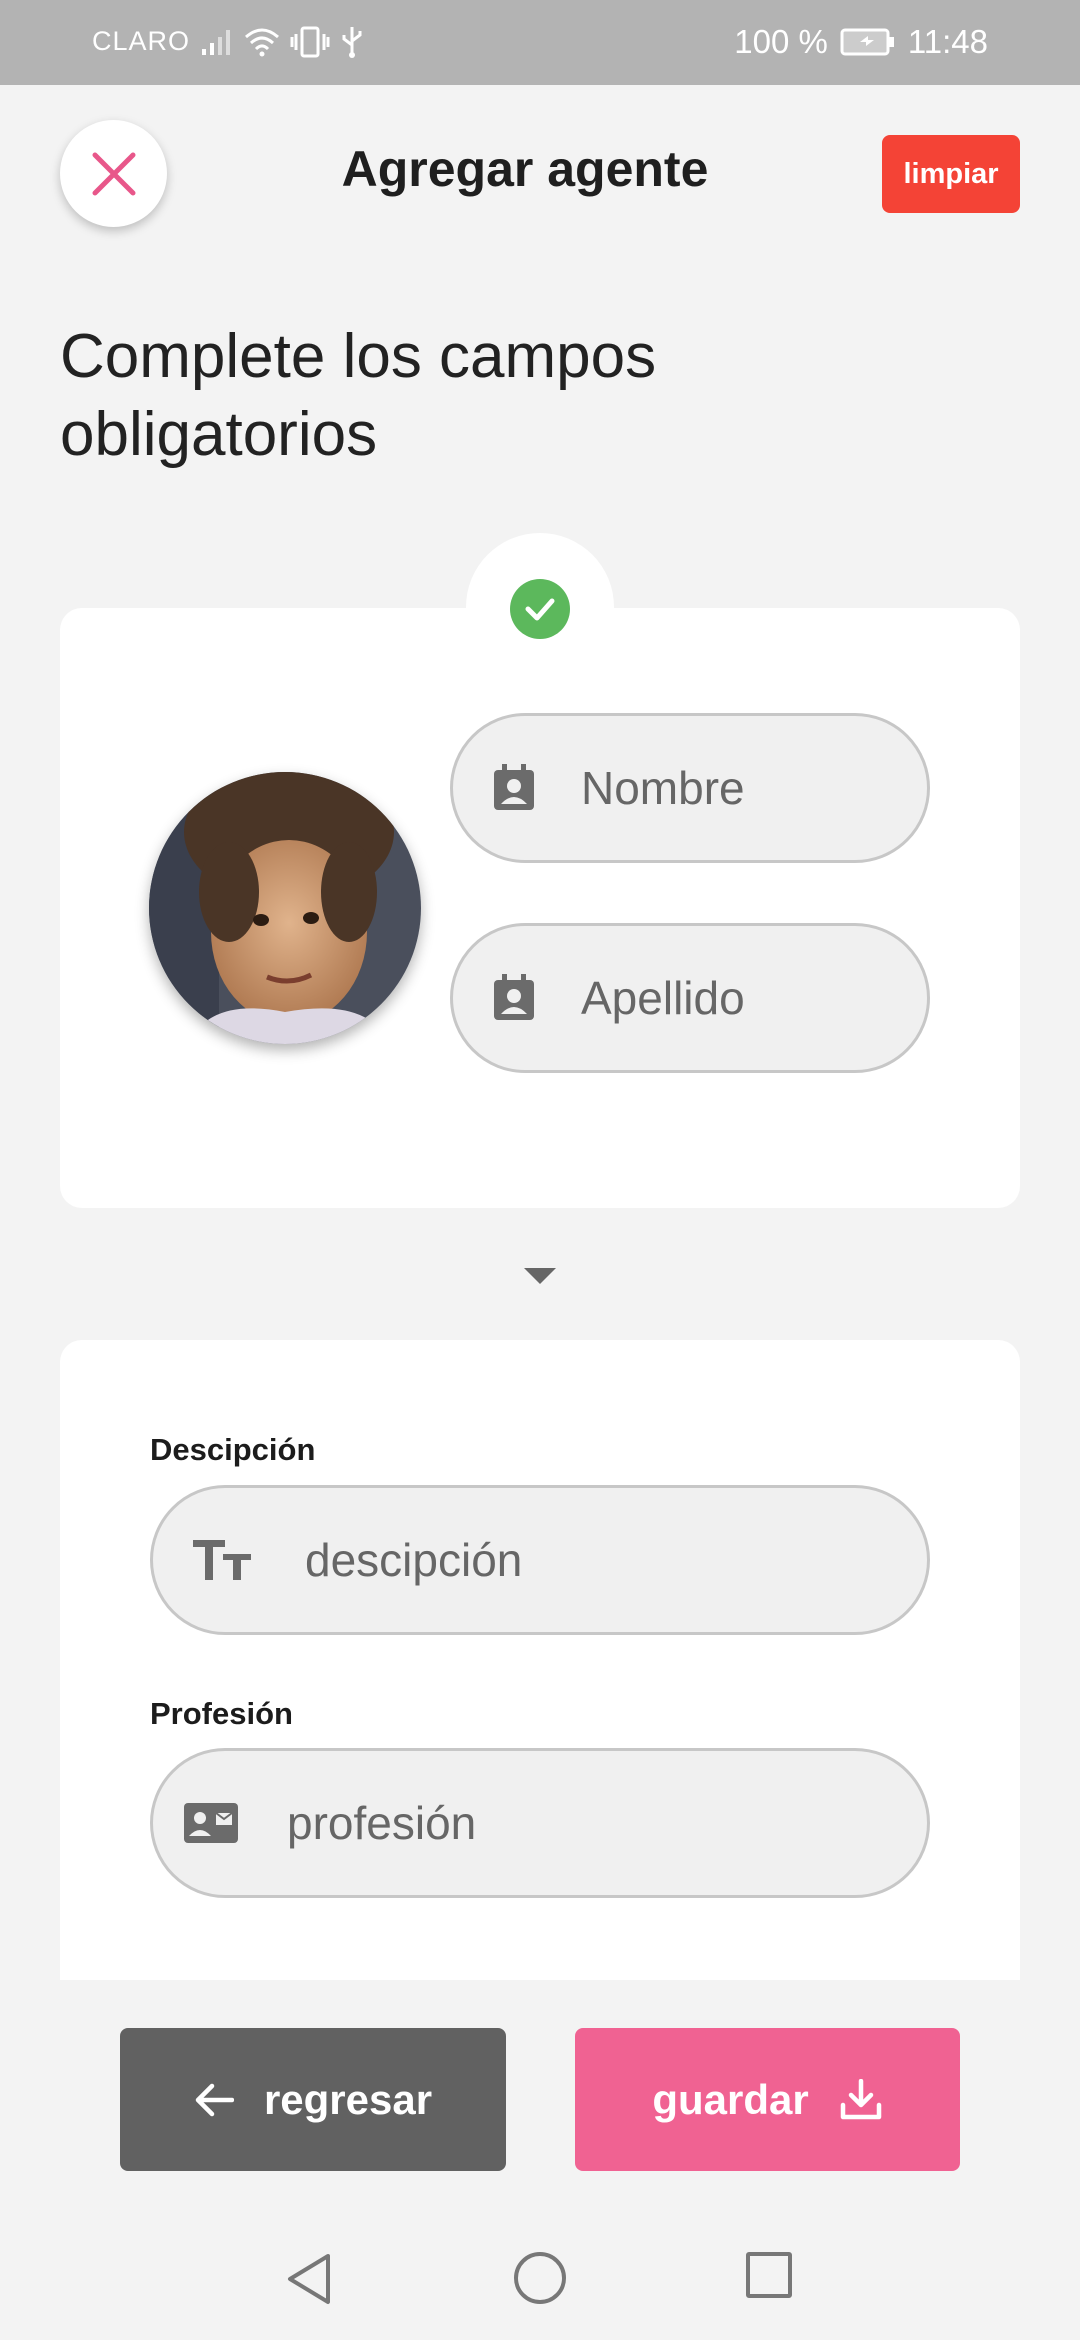 Image resolution: width=1080 pixels, height=2340 pixels. Describe the element at coordinates (781, 41) in the screenshot. I see `battery-percent: 100 %` at that location.